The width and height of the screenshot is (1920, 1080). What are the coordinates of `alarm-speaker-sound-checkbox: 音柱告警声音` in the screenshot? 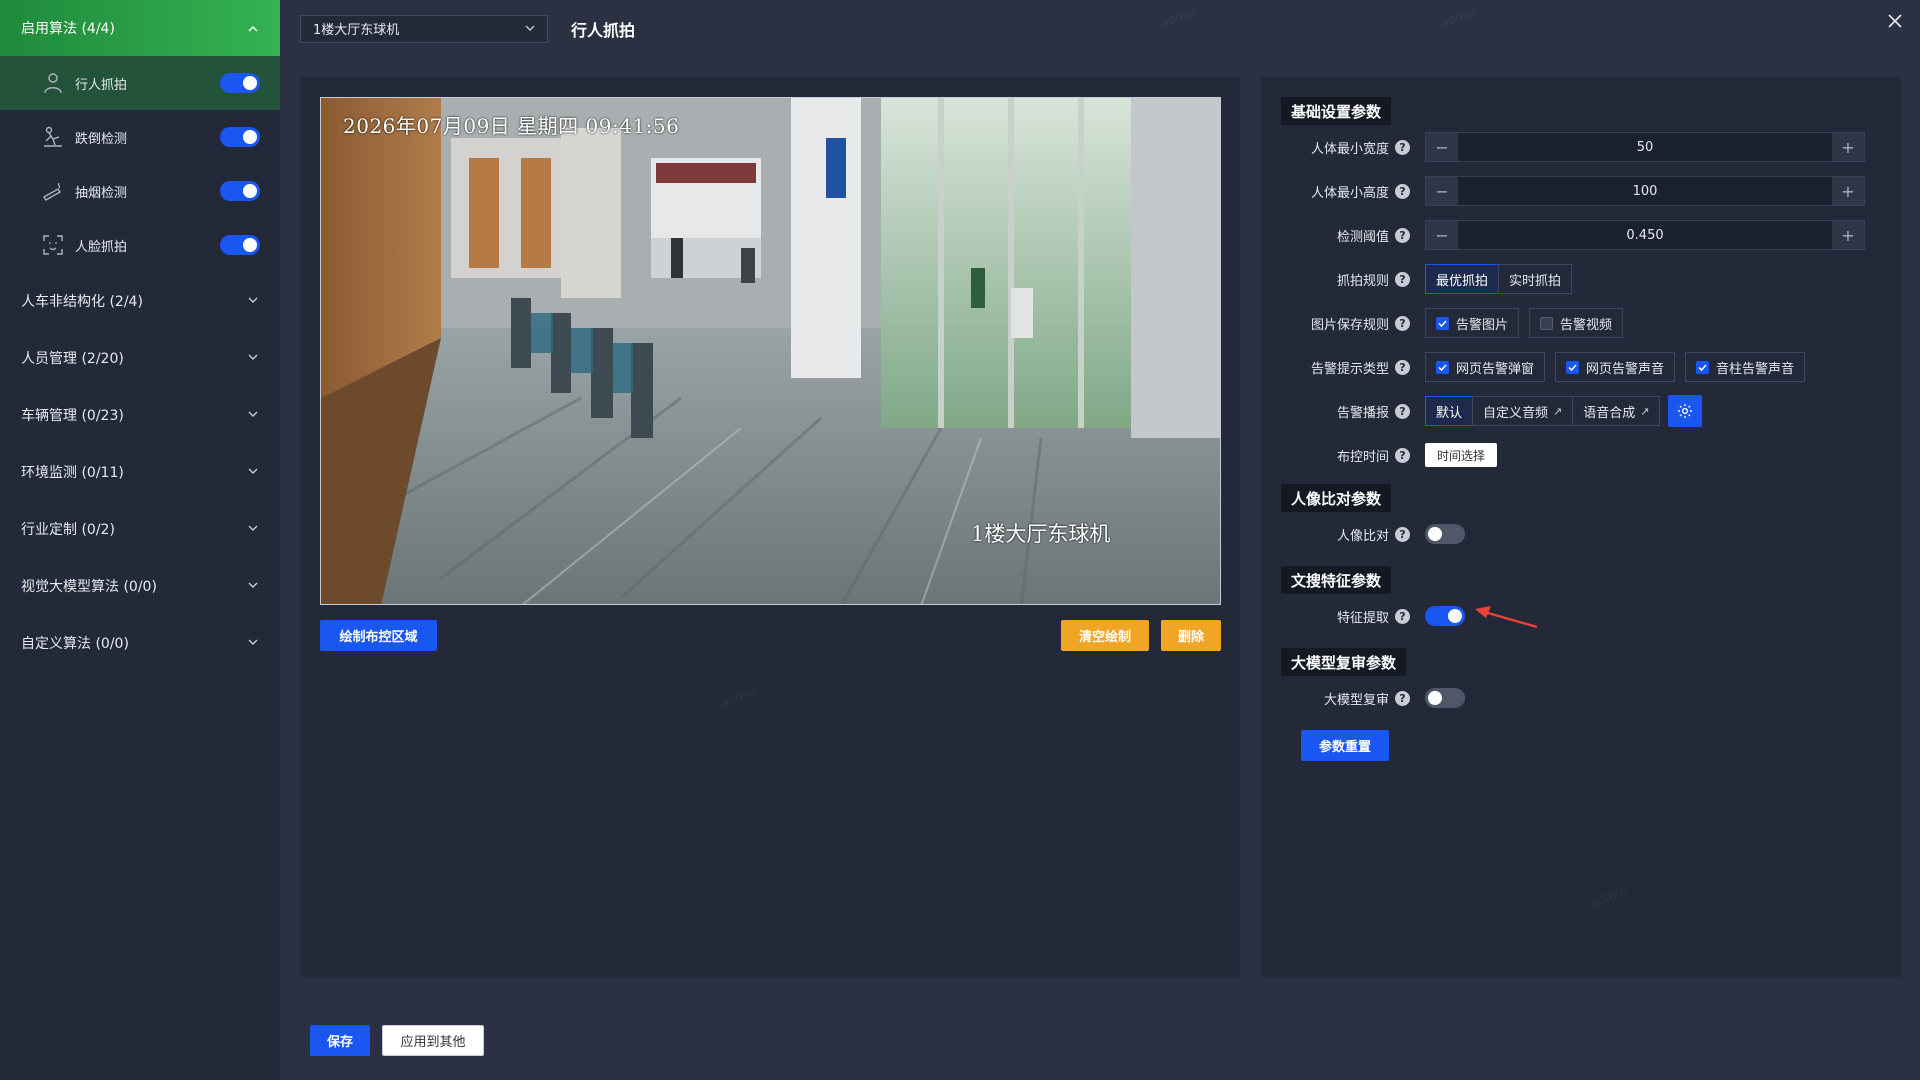 It's located at (1745, 367).